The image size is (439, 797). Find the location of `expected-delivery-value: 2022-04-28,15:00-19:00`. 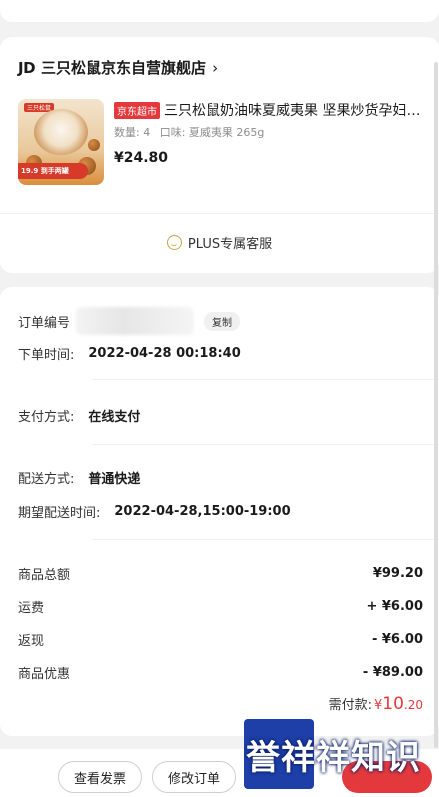

expected-delivery-value: 2022-04-28,15:00-19:00 is located at coordinates (202, 511).